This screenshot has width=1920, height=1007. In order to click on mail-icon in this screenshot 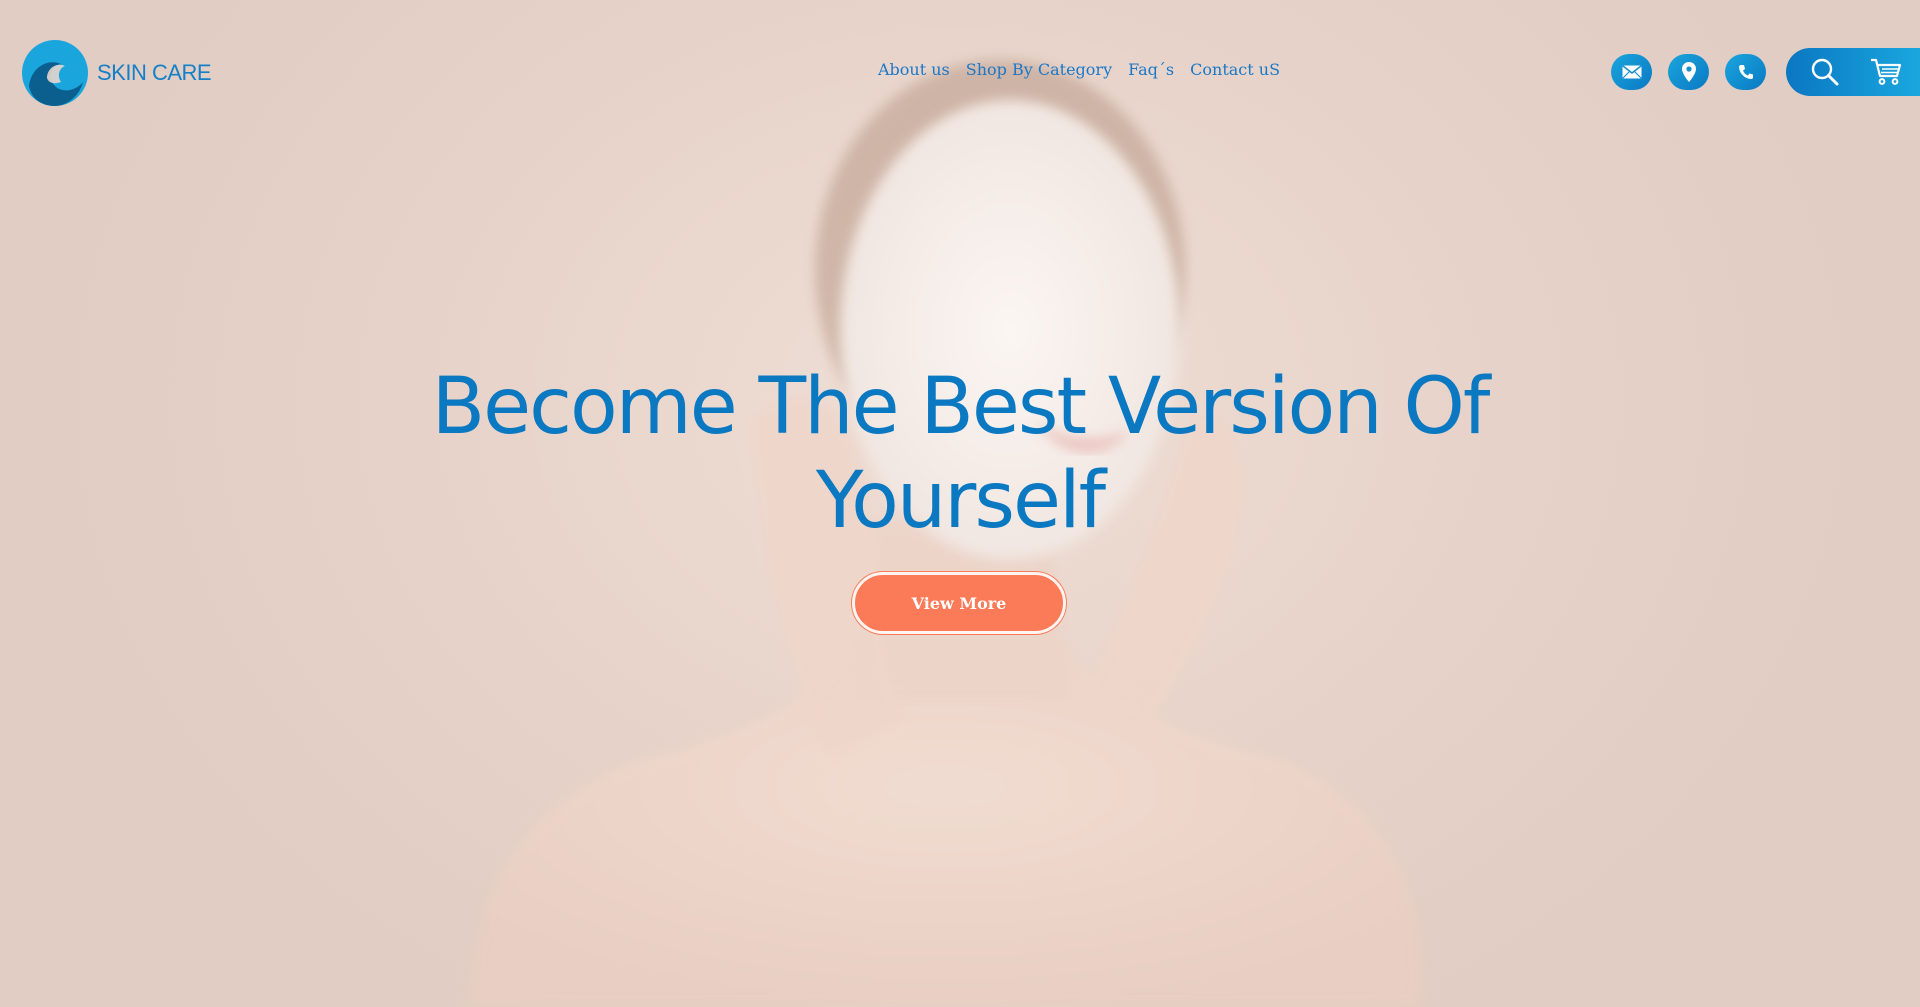, I will do `click(1631, 72)`.